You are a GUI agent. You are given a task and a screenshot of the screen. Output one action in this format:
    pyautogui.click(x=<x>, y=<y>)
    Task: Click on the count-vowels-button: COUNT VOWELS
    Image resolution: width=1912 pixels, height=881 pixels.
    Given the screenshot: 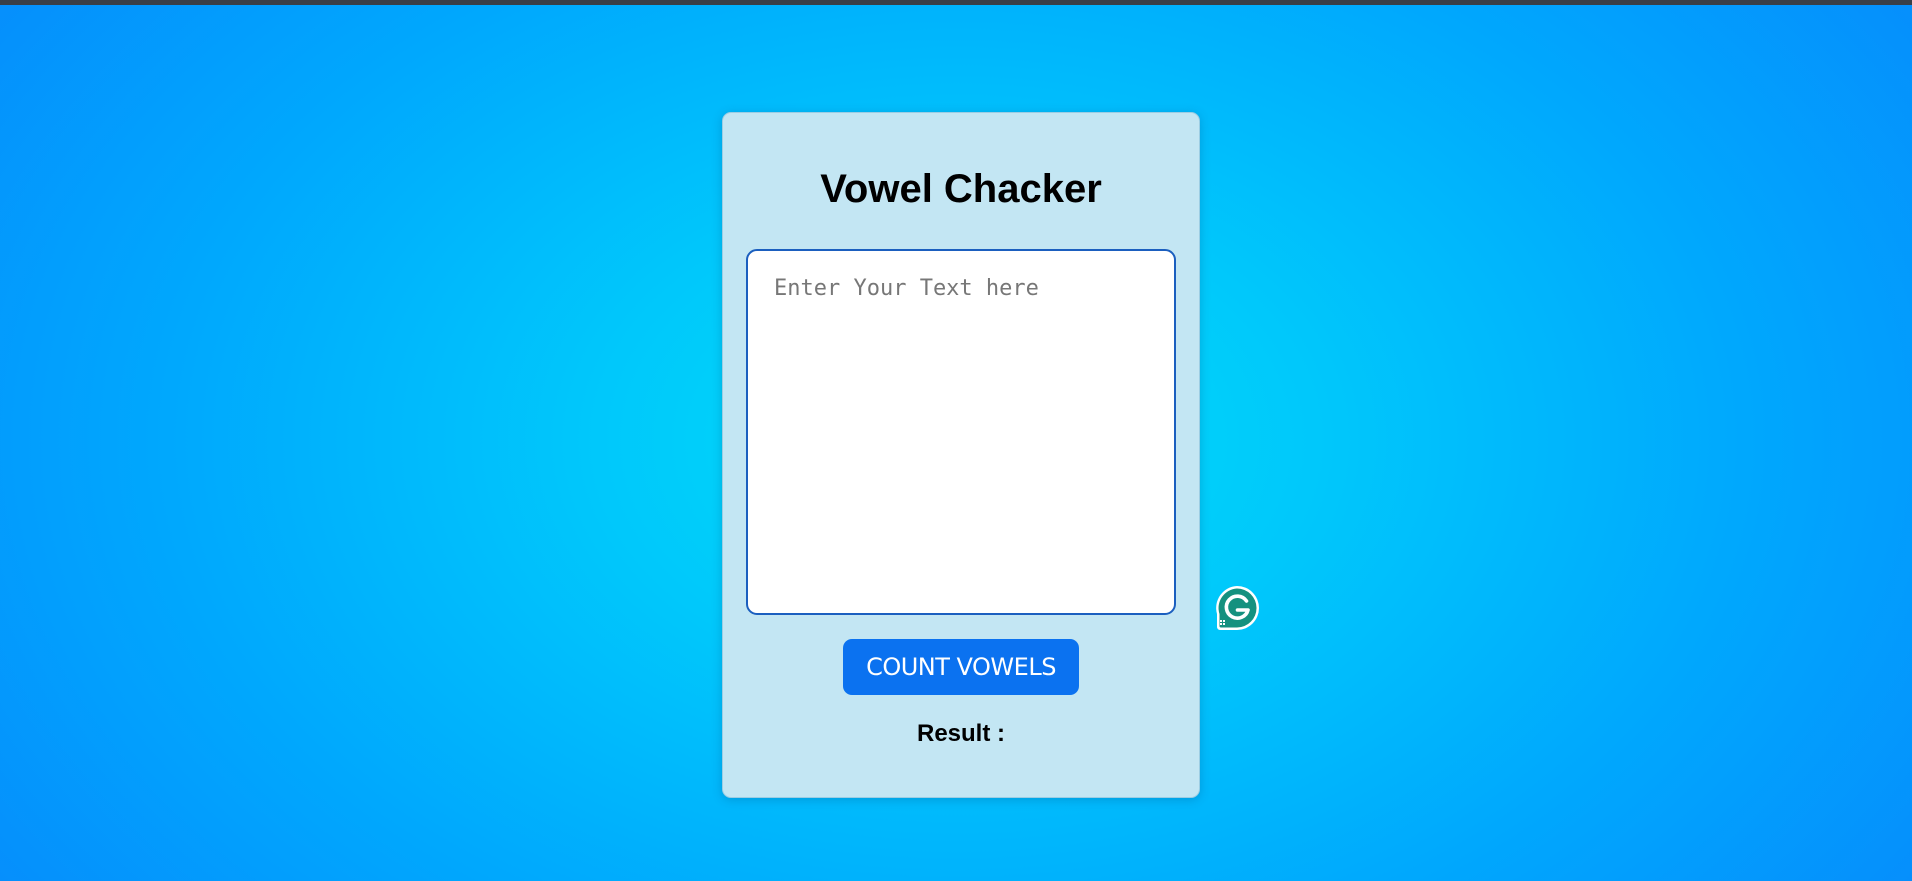 What is the action you would take?
    pyautogui.click(x=961, y=667)
    